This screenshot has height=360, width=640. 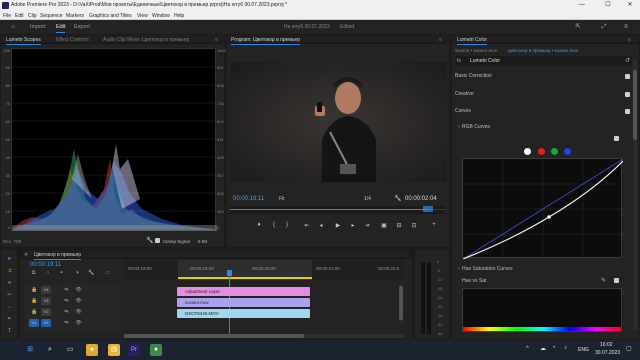 I want to click on menu-file: File, so click(x=7, y=16).